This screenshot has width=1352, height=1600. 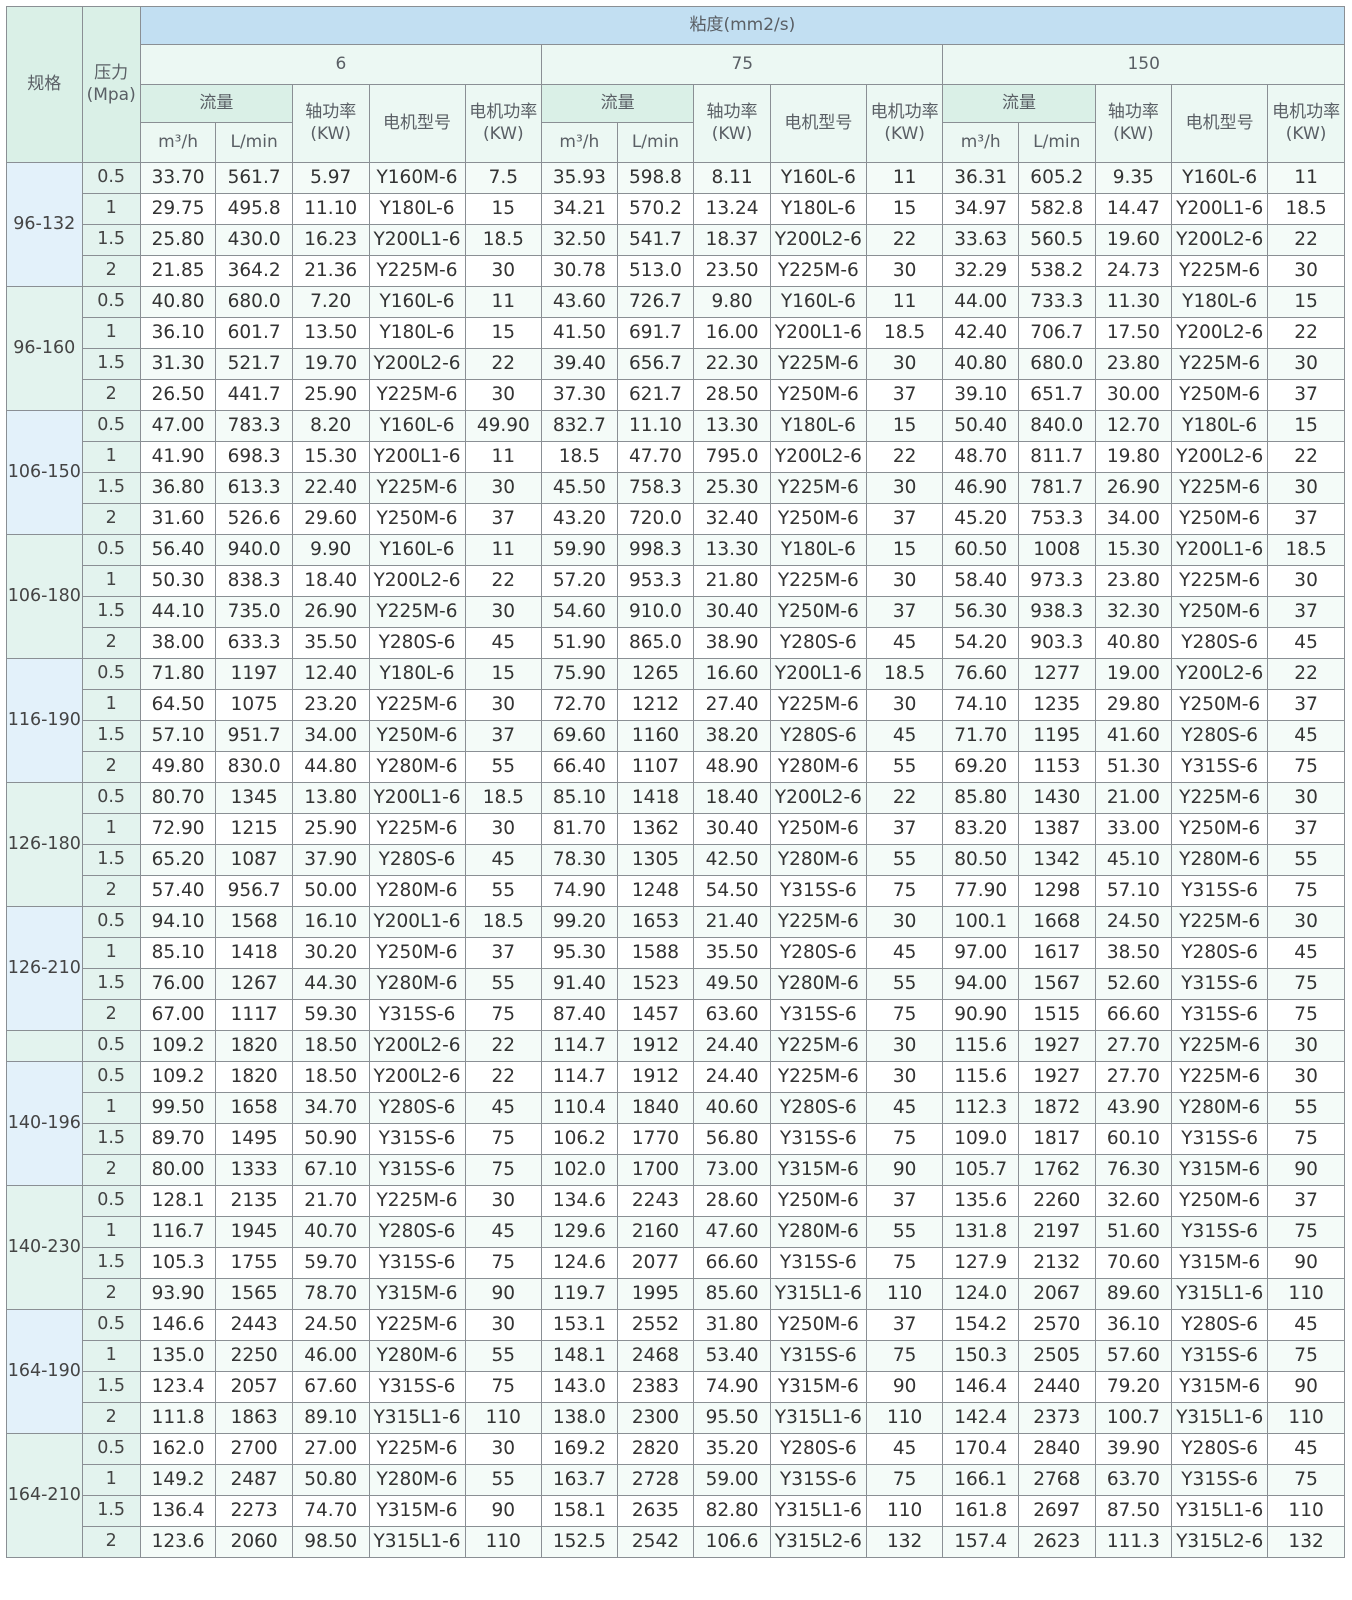 I want to click on shaft-power-cell: 9.35, so click(x=1133, y=178).